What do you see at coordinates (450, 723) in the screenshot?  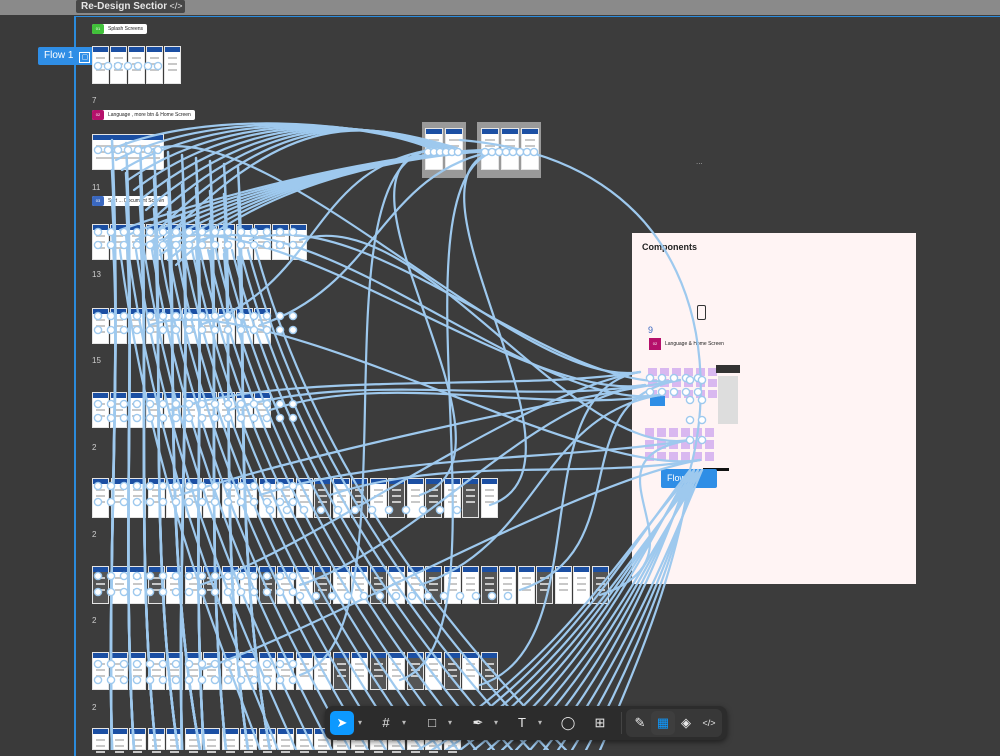 I see `chevron-down-icon: ▾` at bounding box center [450, 723].